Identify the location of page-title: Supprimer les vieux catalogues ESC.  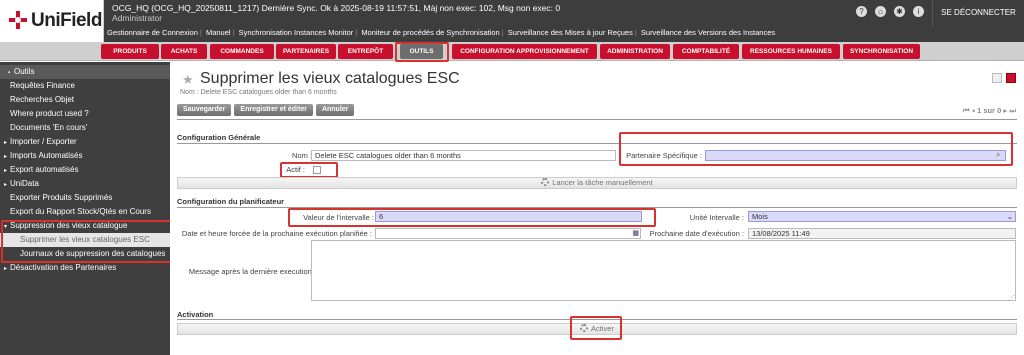
(330, 78).